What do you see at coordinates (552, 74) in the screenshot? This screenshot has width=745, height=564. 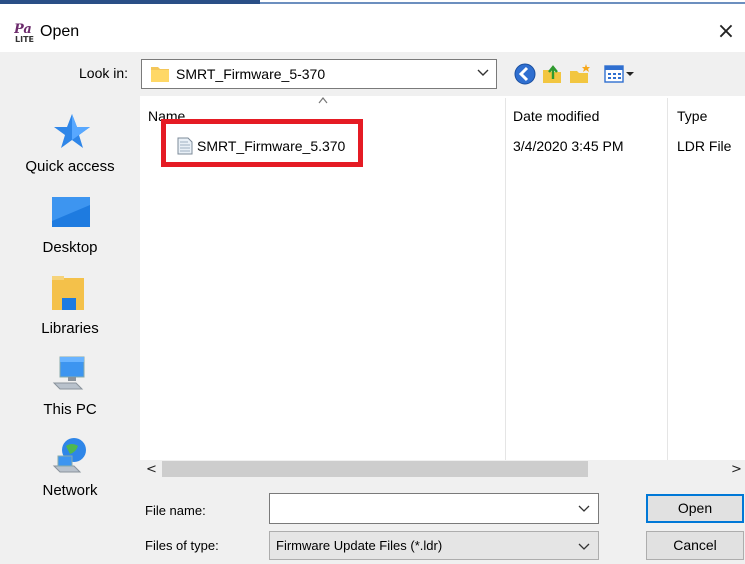 I see `up-folder-icon` at bounding box center [552, 74].